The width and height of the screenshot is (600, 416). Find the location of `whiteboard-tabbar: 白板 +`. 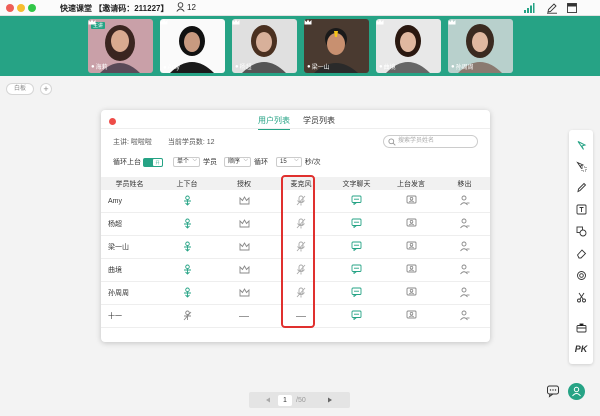

whiteboard-tabbar: 白板 + is located at coordinates (300, 88).